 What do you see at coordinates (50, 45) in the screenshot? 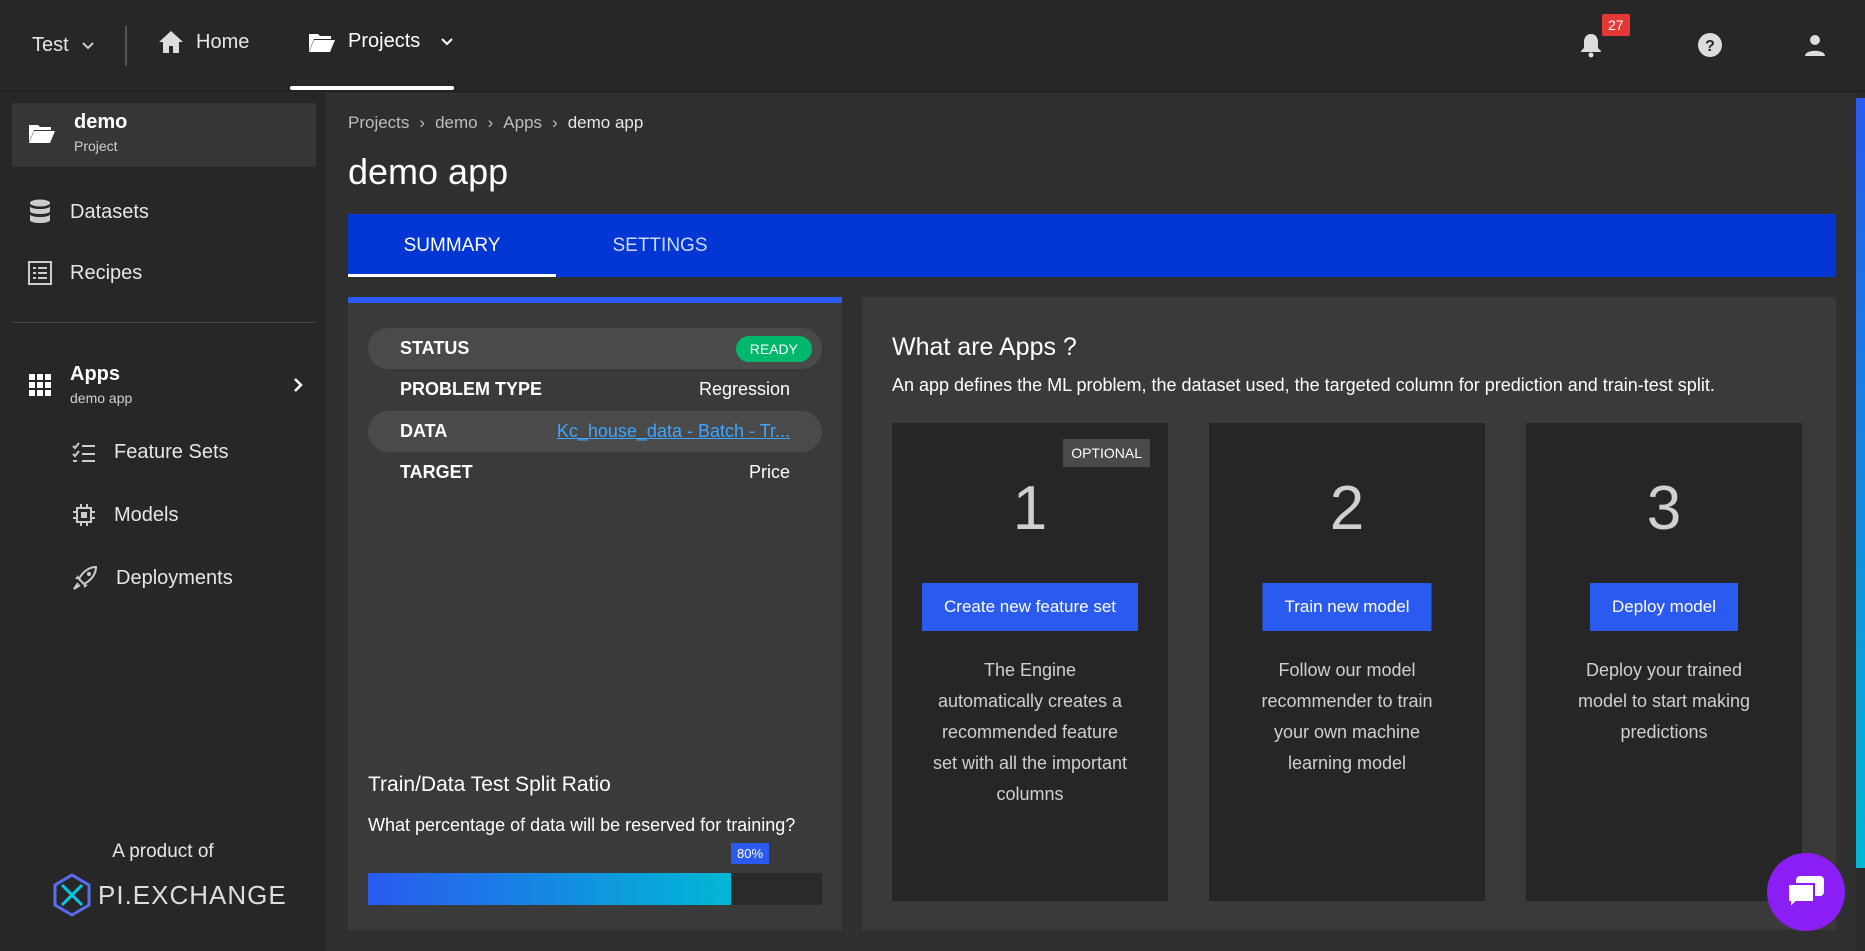
I see `workspace-label: Test` at bounding box center [50, 45].